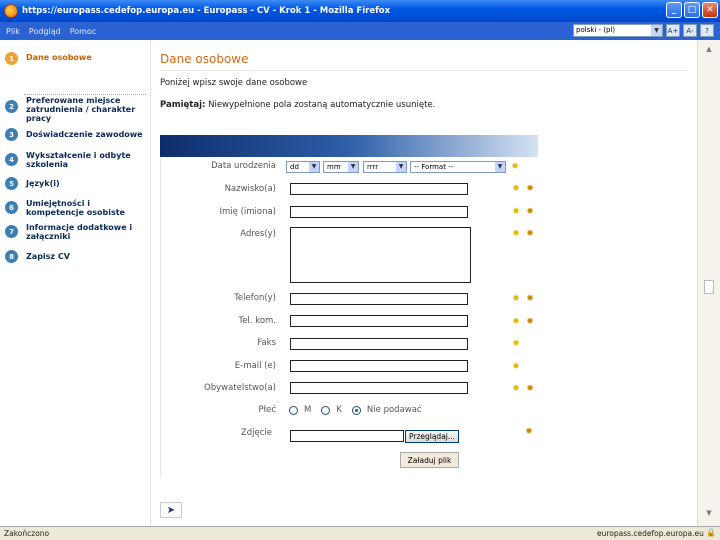  Describe the element at coordinates (347, 436) in the screenshot. I see `photo-file-input` at that location.